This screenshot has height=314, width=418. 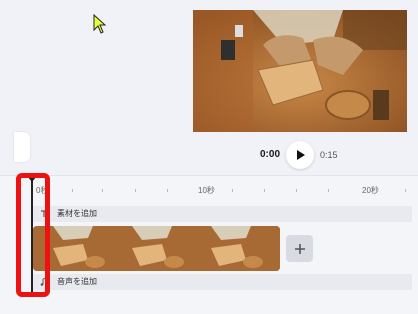 What do you see at coordinates (222, 282) in the screenshot?
I see `audio-track: 音声を追加` at bounding box center [222, 282].